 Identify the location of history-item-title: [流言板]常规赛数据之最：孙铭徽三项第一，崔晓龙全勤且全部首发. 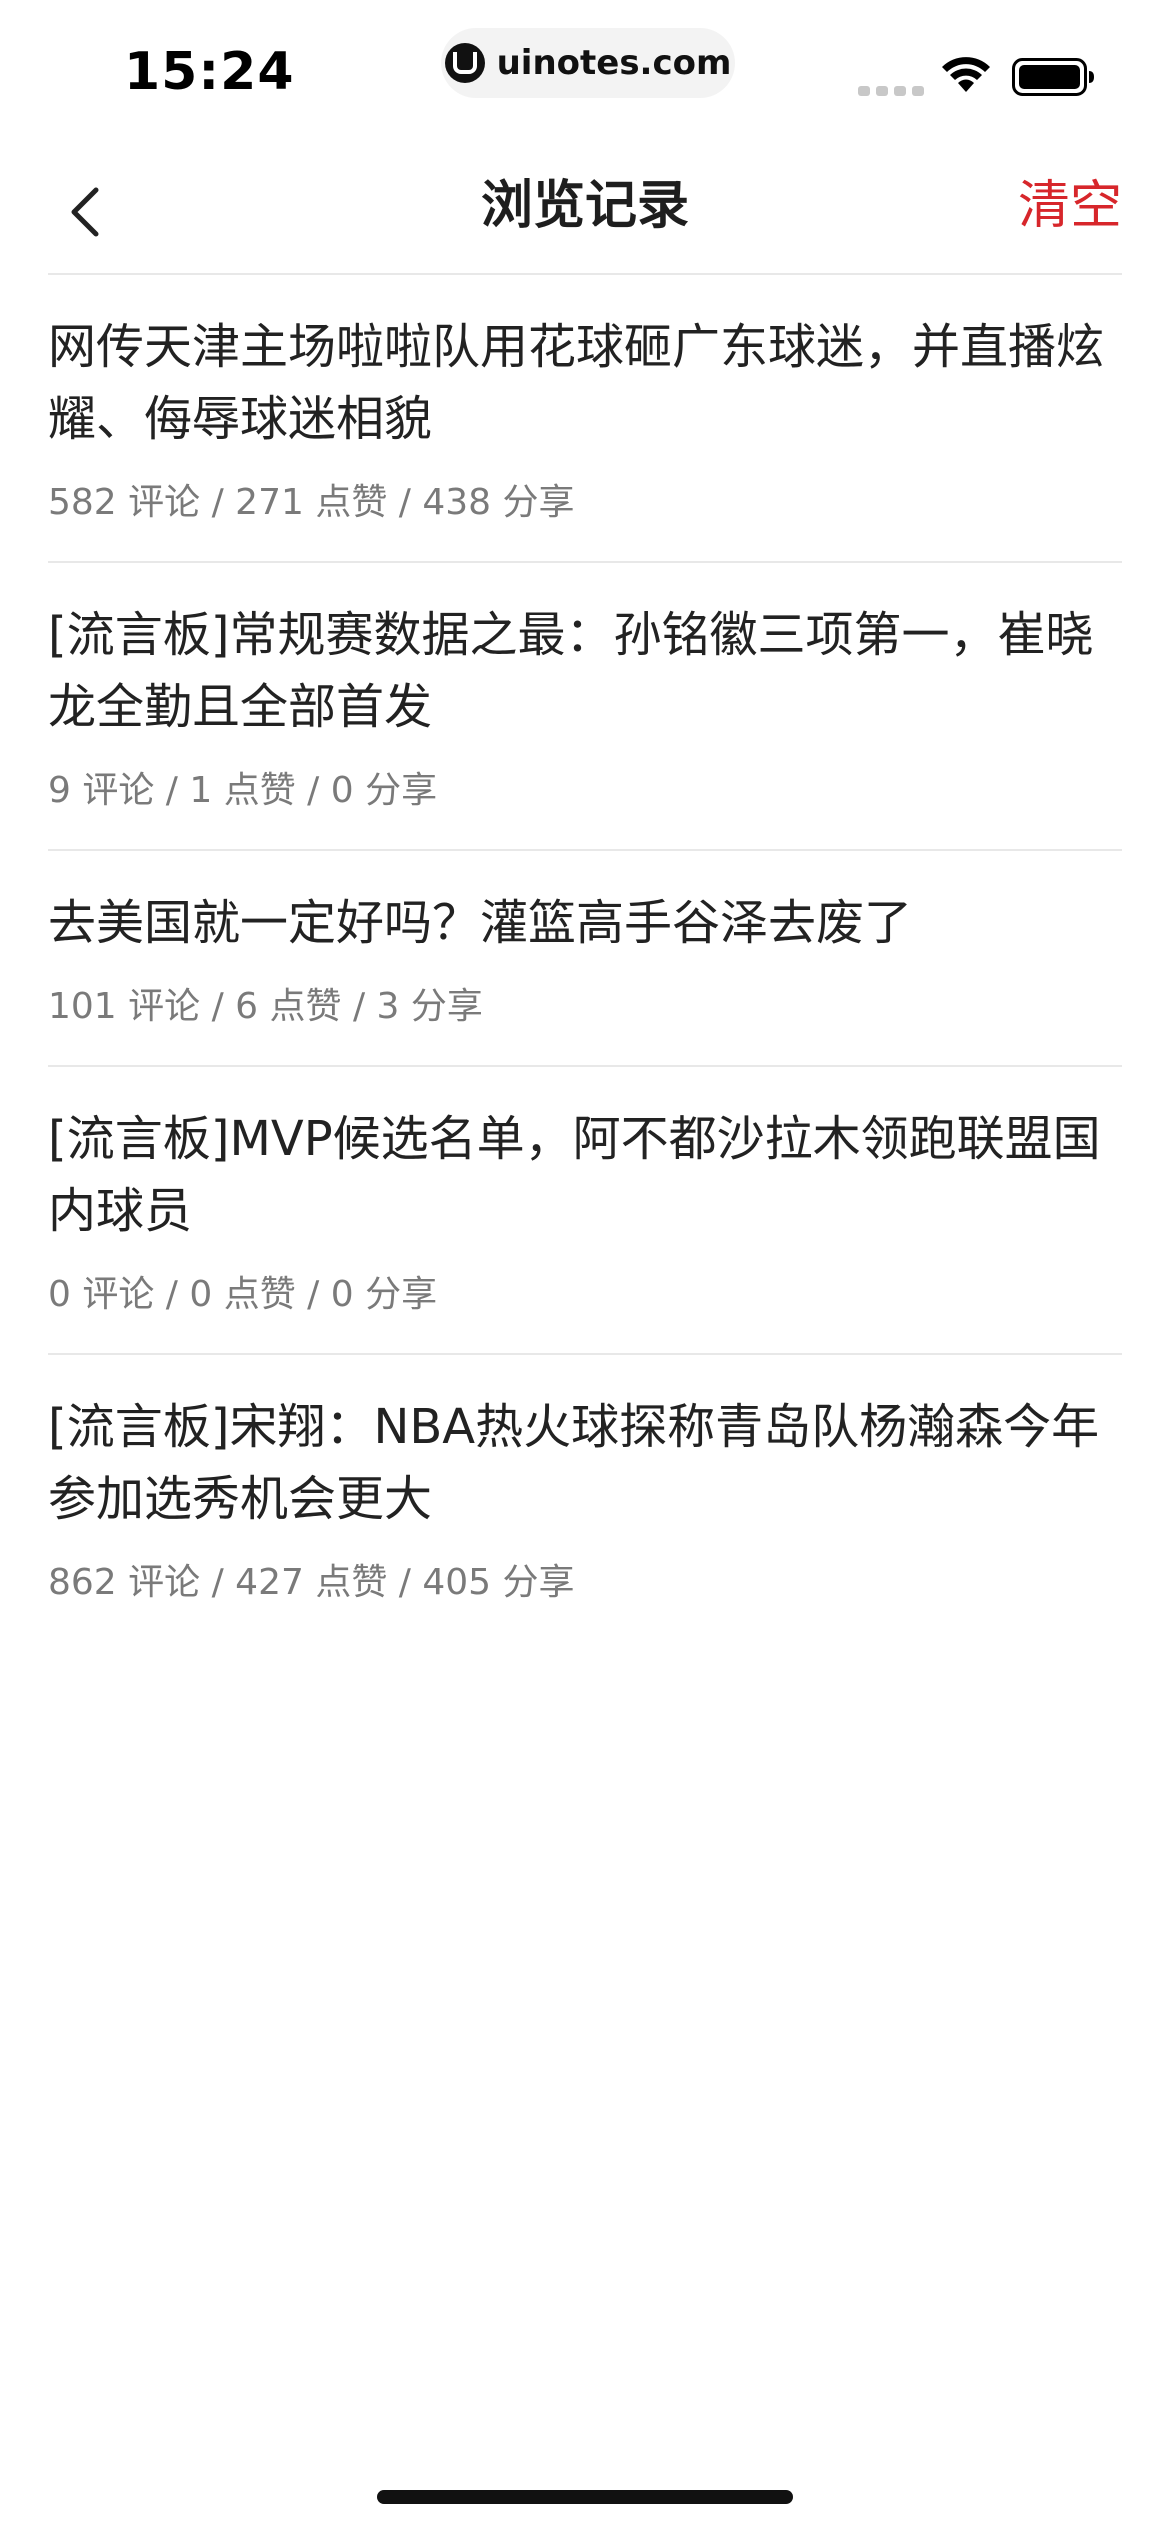
(571, 671).